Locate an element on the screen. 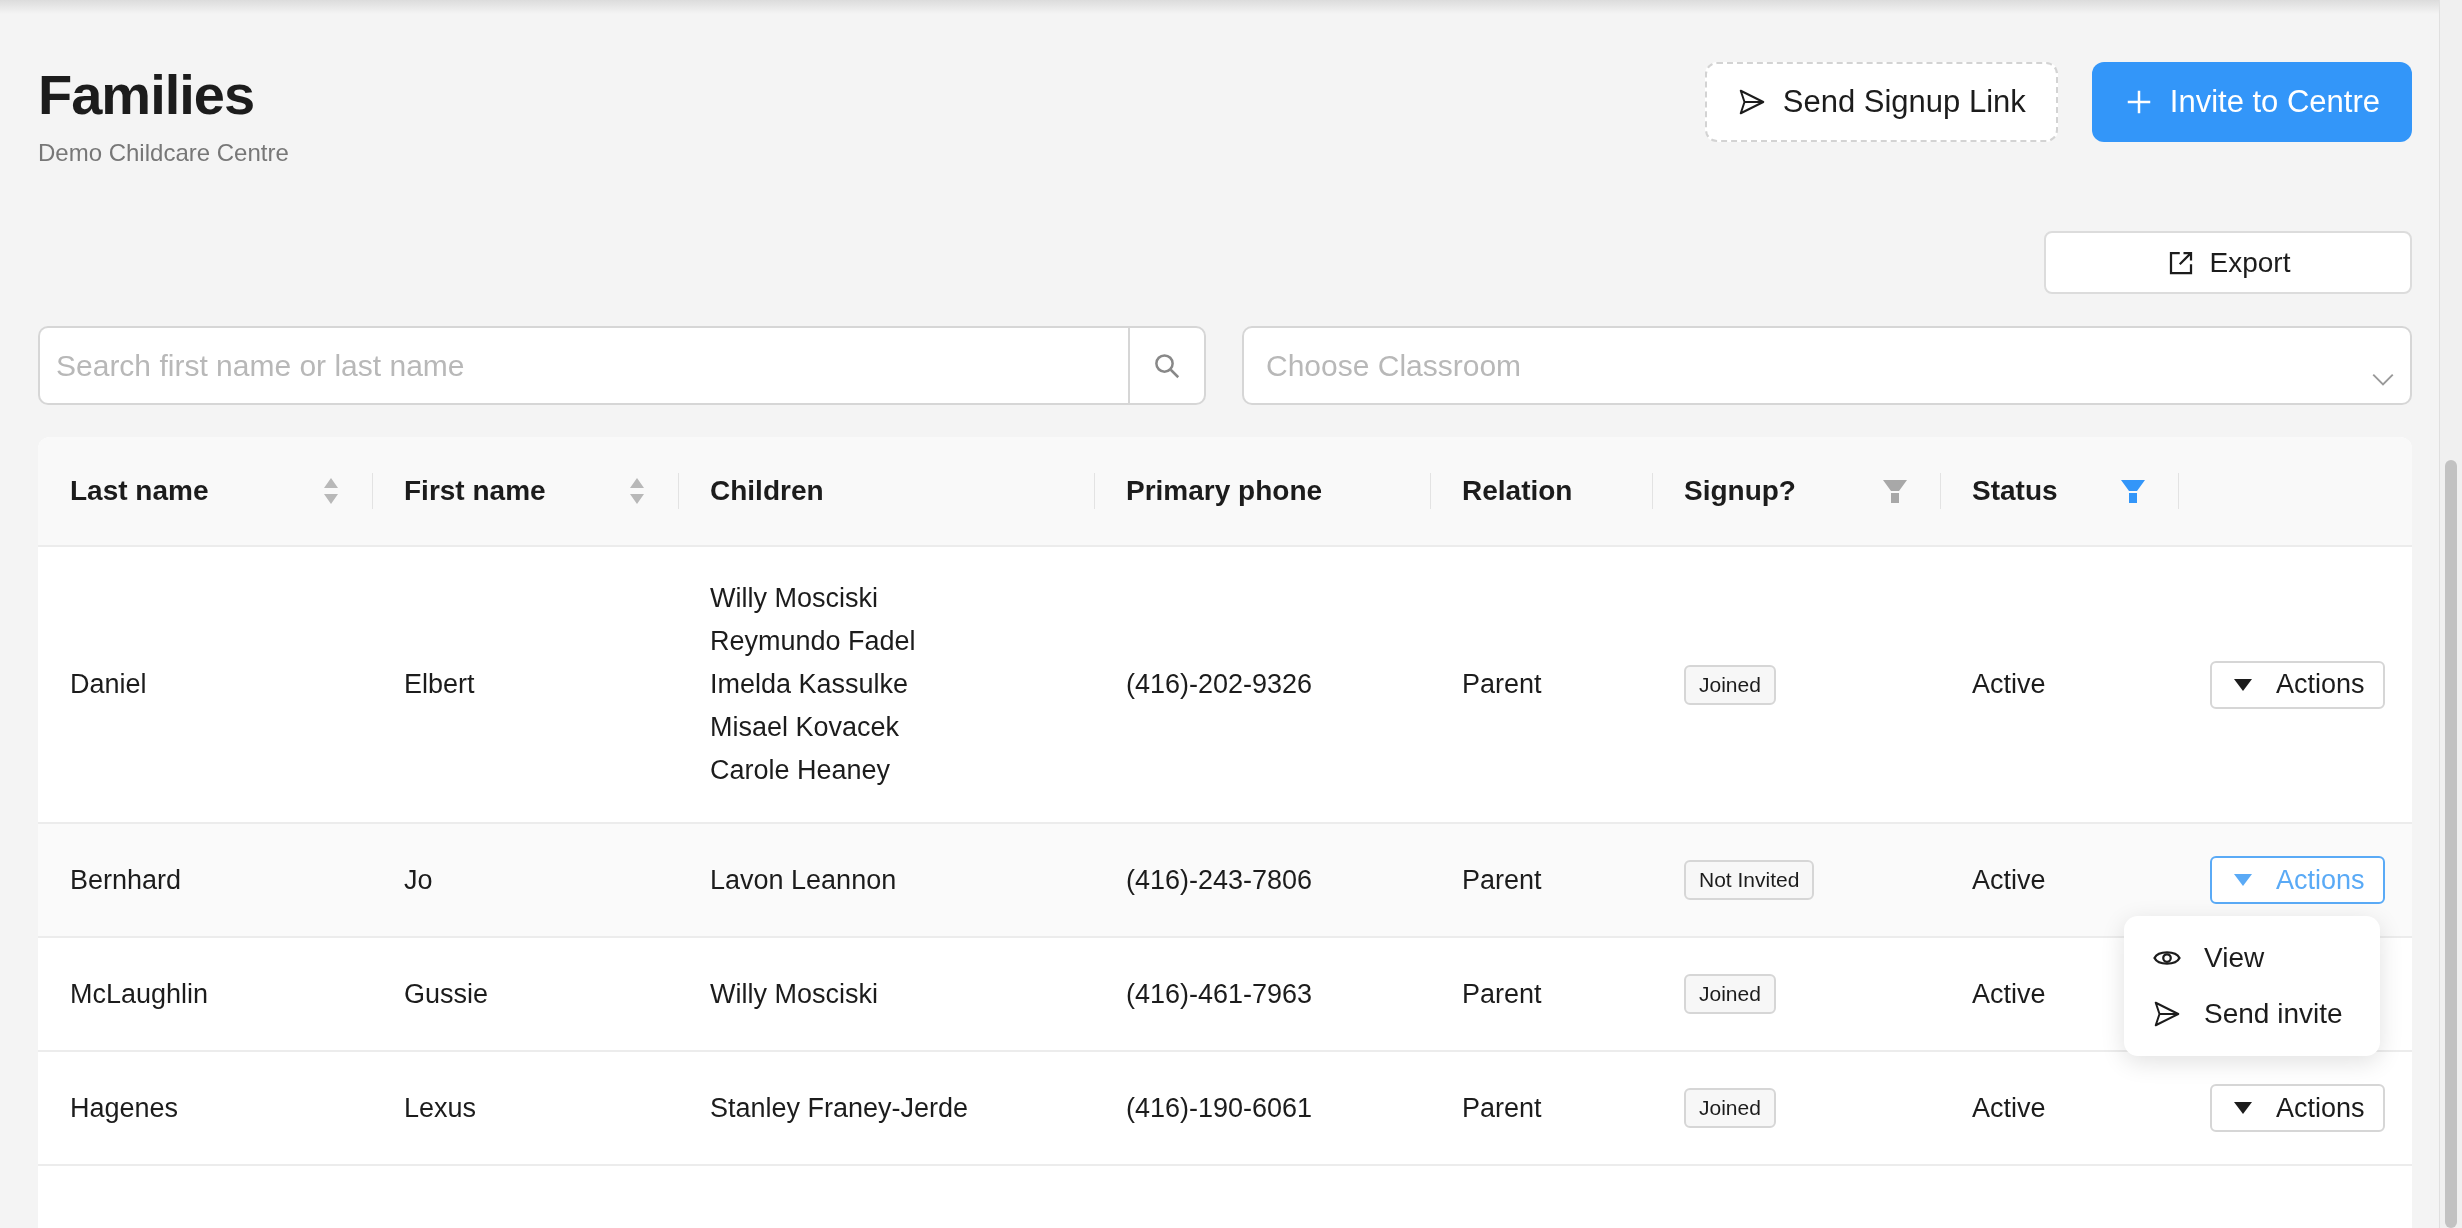 Image resolution: width=2462 pixels, height=1228 pixels. child-name: Carole Heaney is located at coordinates (800, 770).